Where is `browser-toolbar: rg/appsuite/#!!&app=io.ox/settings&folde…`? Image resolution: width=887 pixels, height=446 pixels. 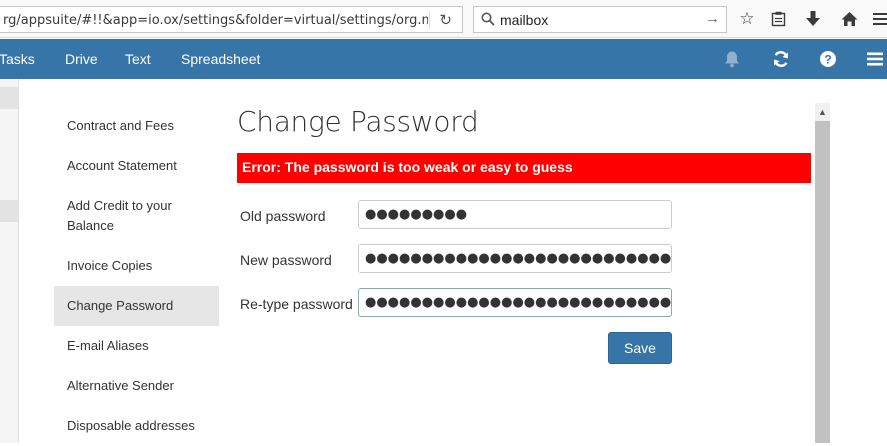 browser-toolbar: rg/appsuite/#!!&app=io.ox/settings&folde… is located at coordinates (443, 19).